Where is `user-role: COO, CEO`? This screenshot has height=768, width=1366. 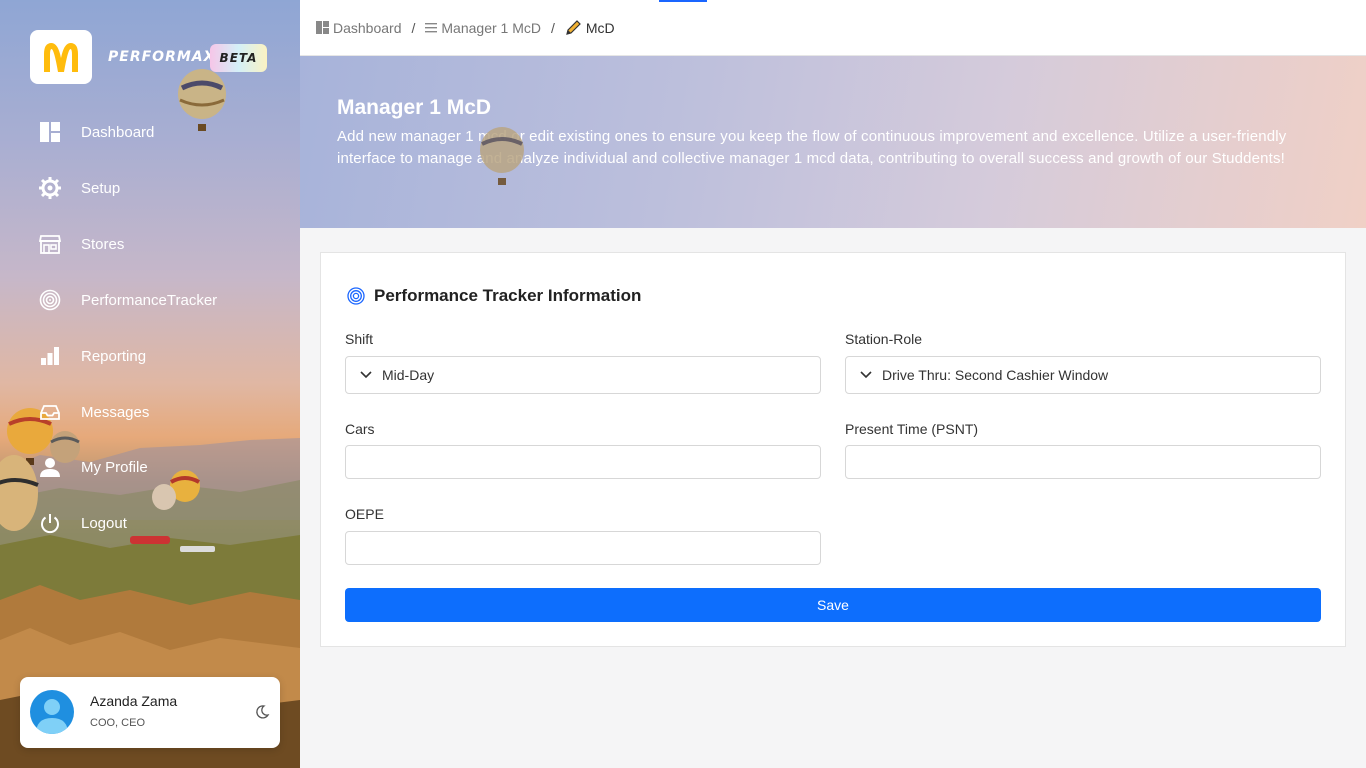
user-role: COO, CEO is located at coordinates (118, 723).